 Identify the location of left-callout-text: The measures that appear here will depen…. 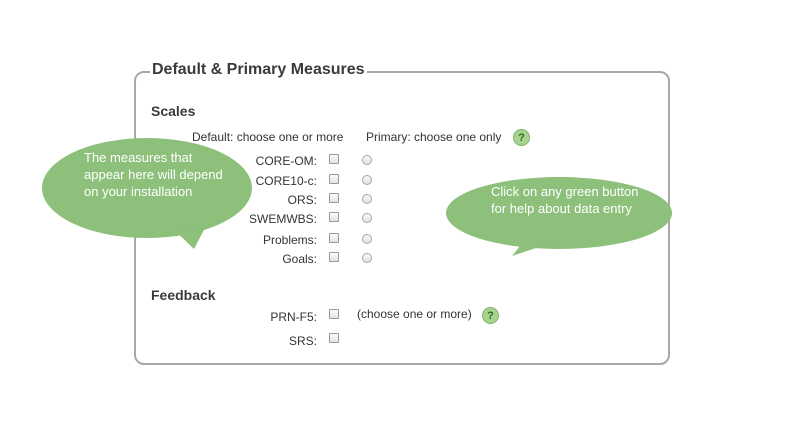
(153, 174).